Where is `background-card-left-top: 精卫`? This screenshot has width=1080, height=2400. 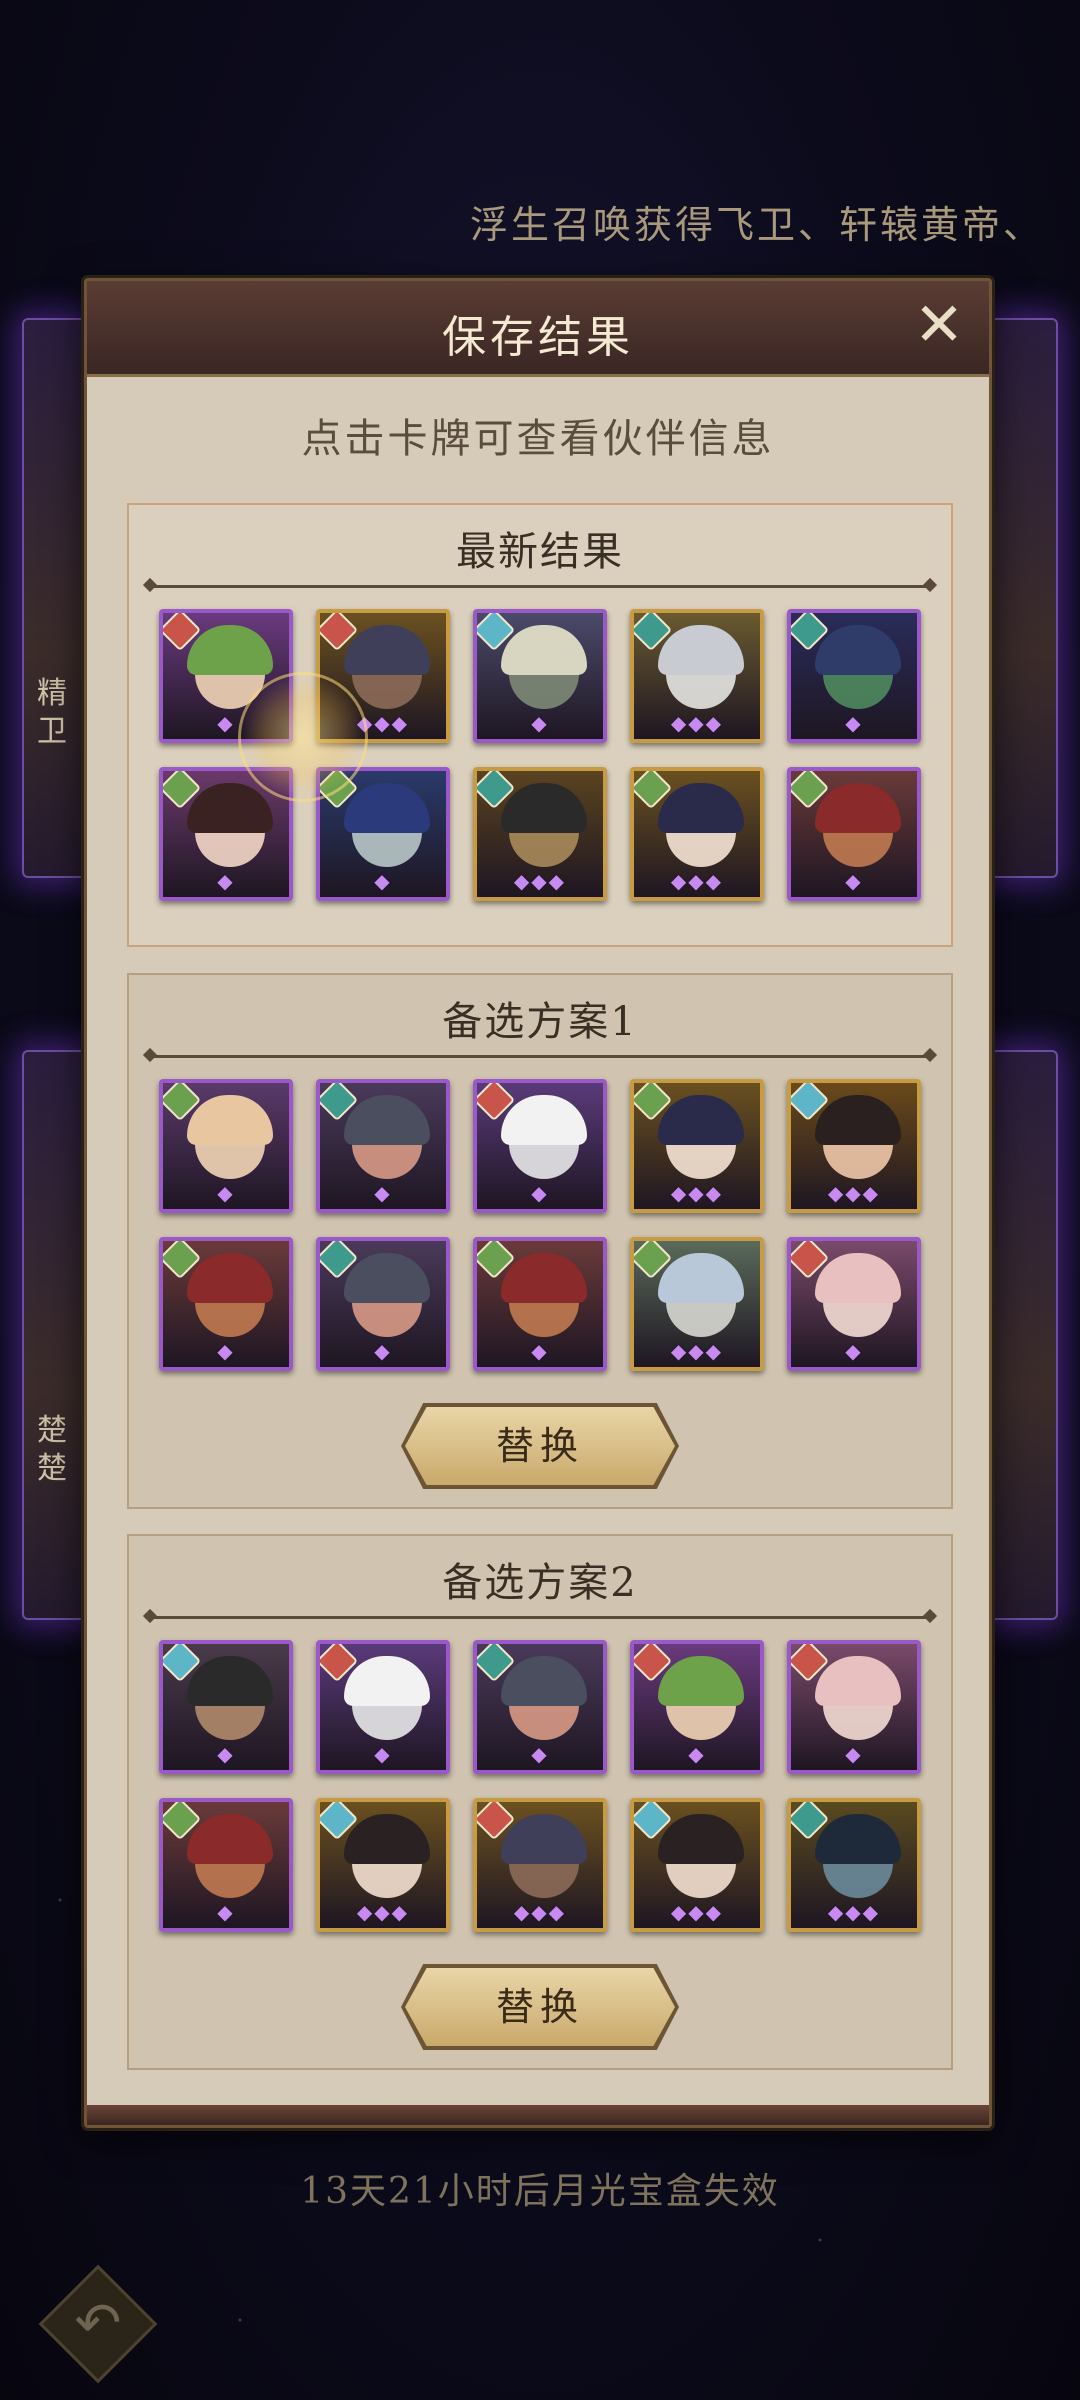
background-card-left-top: 精卫 is located at coordinates (57, 598).